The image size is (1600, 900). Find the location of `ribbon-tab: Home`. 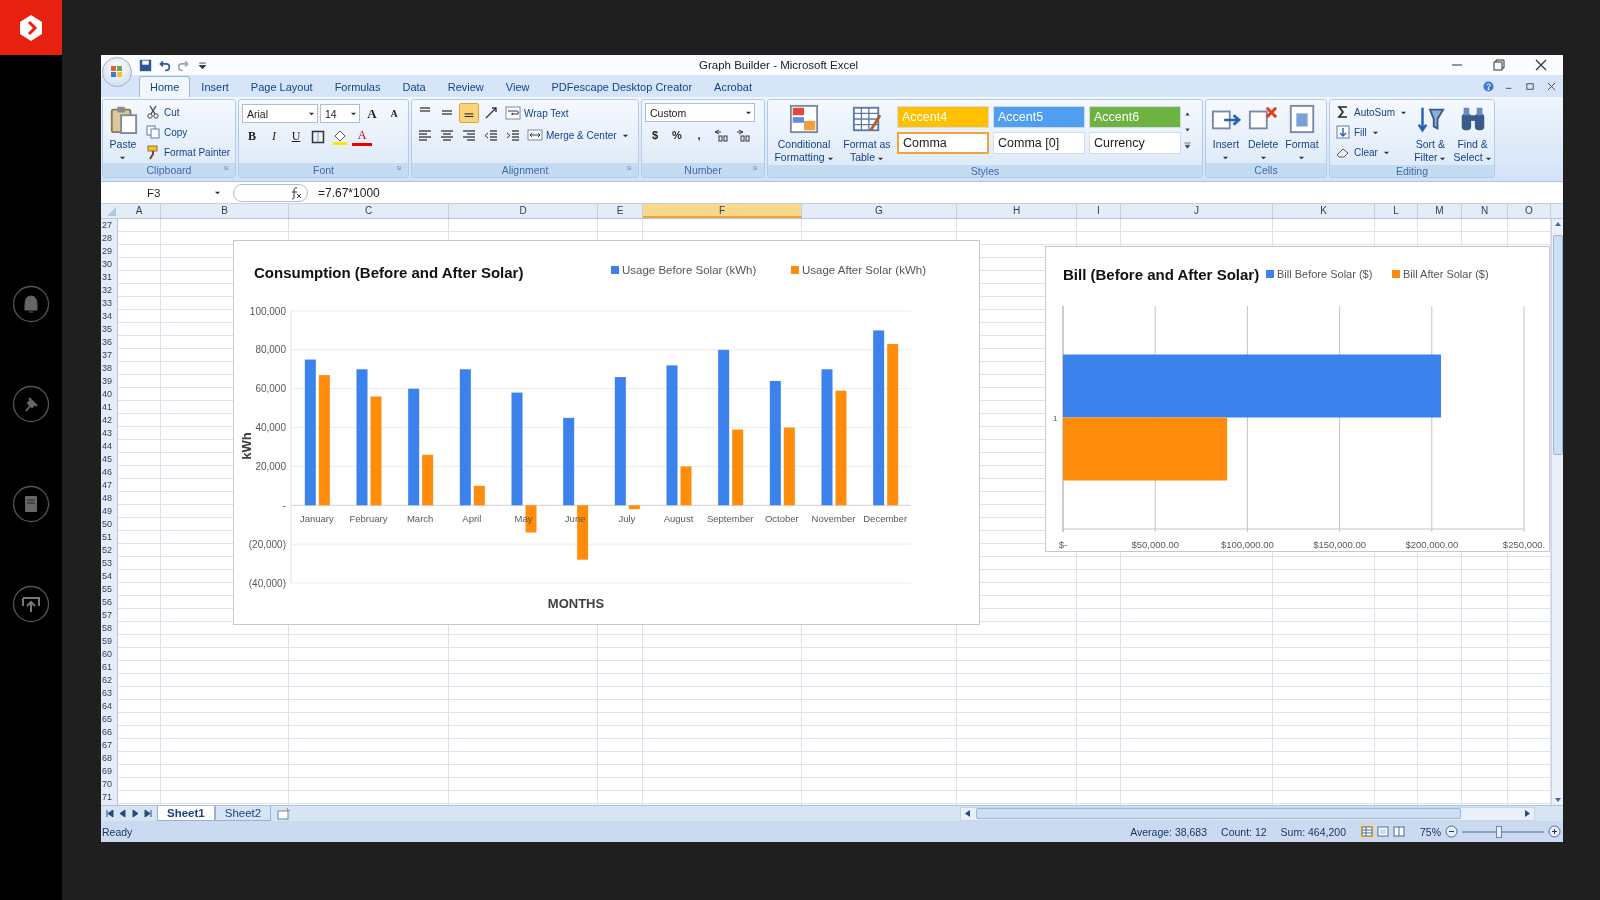

ribbon-tab: Home is located at coordinates (165, 86).